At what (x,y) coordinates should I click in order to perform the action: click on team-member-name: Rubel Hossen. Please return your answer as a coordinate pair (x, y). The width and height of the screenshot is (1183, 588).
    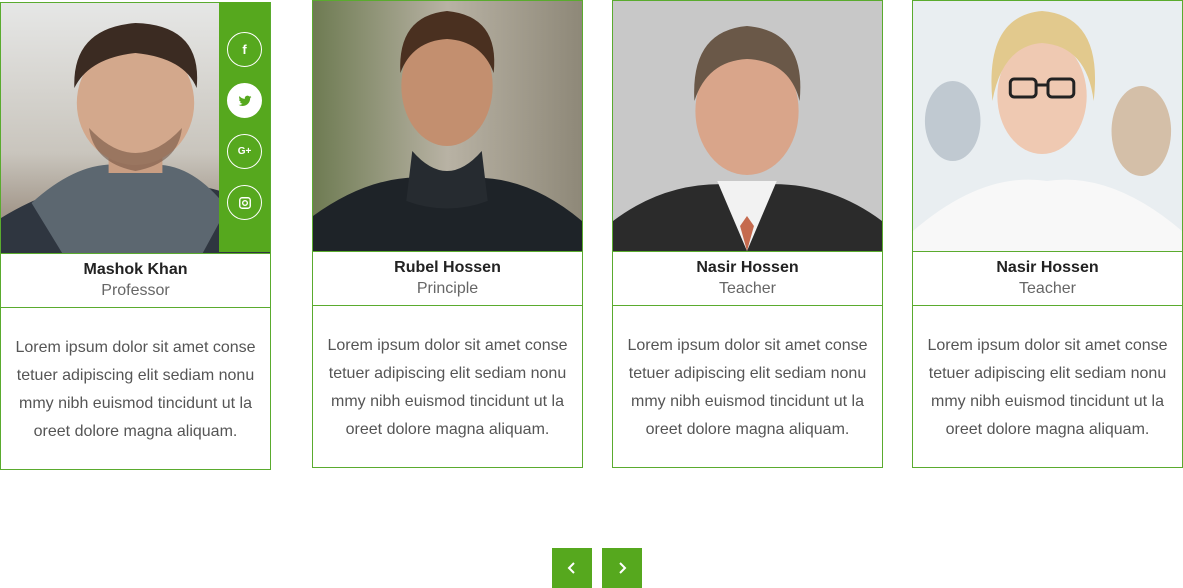
    Looking at the image, I should click on (447, 267).